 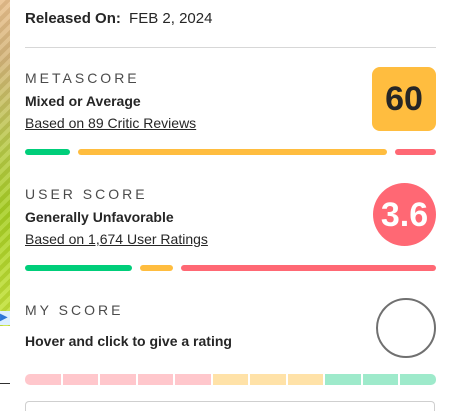 What do you see at coordinates (74, 310) in the screenshot?
I see `my-score-title: MY SCORE` at bounding box center [74, 310].